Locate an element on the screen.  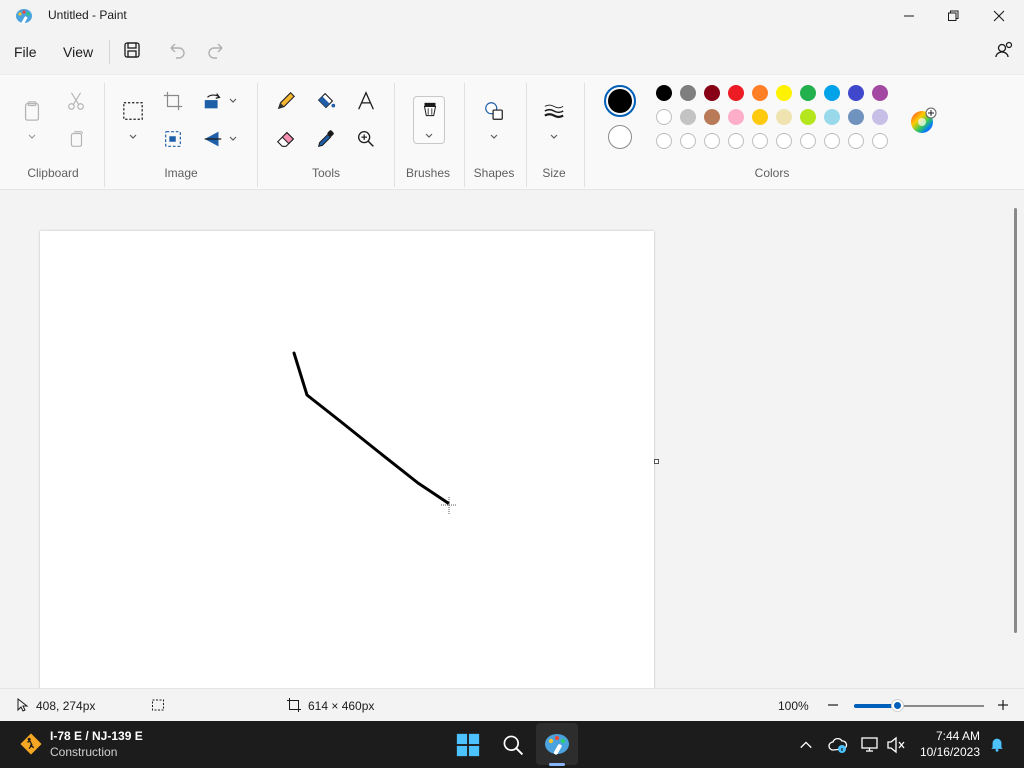
stroke-size-icon is located at coordinates (554, 111).